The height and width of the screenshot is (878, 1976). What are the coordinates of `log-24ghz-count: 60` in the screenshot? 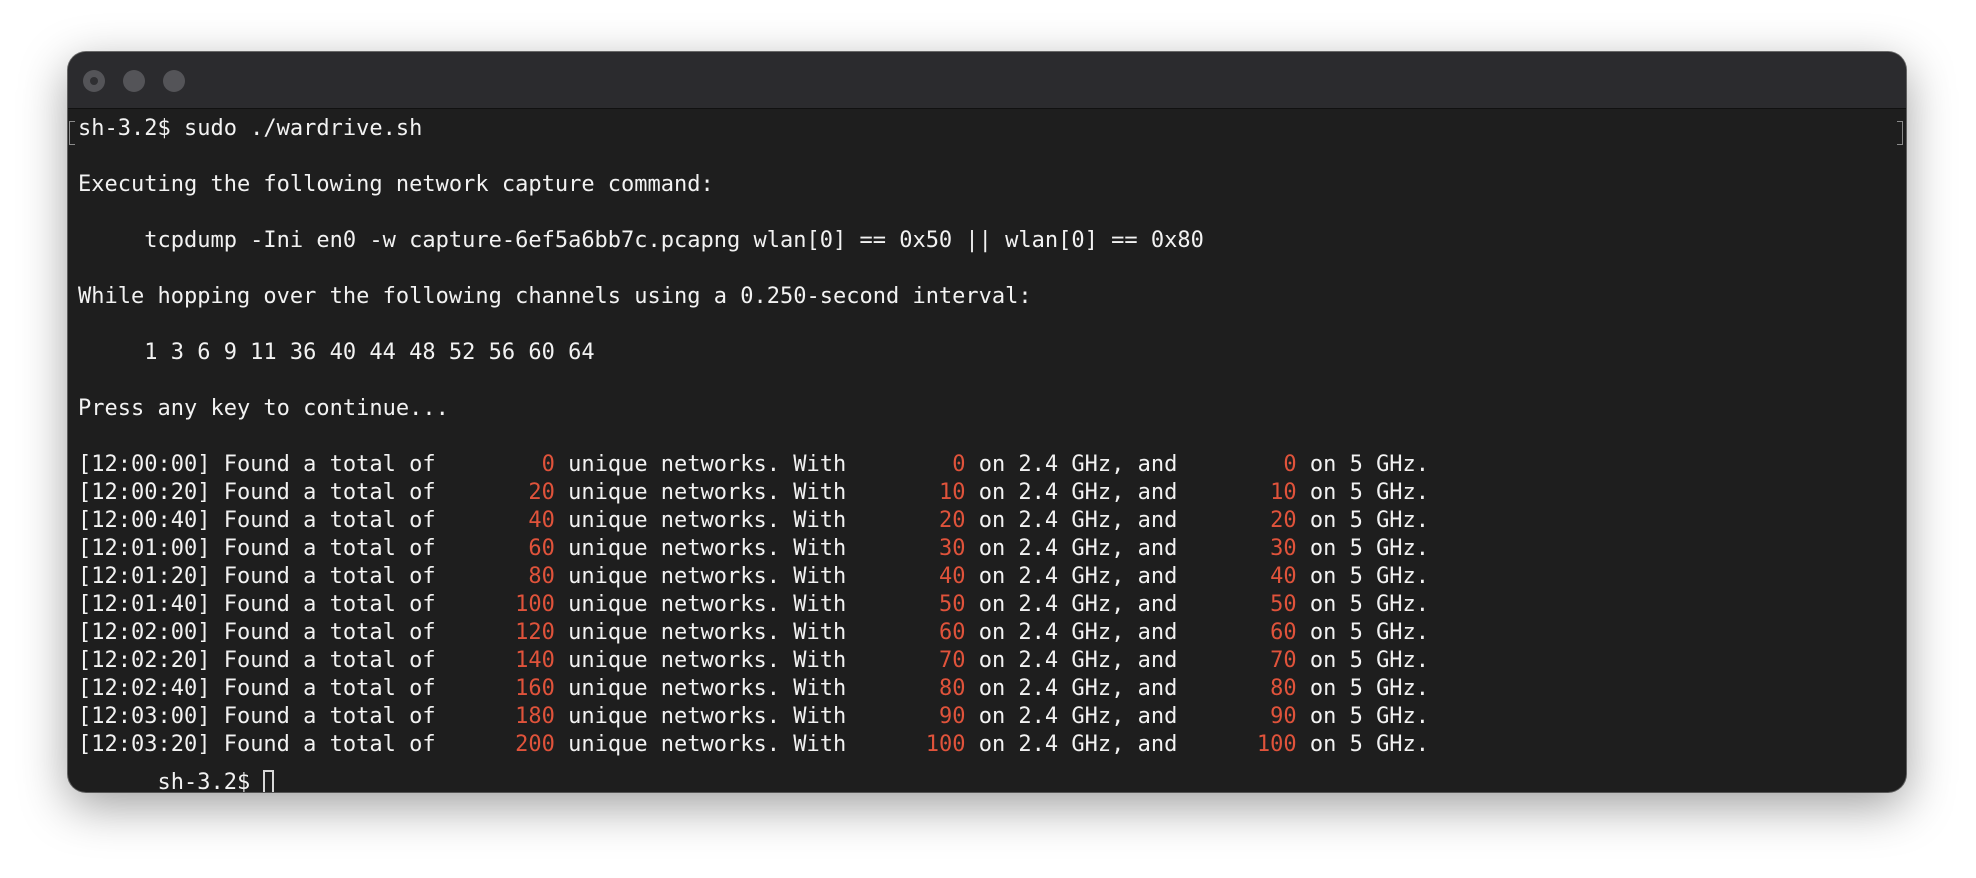 It's located at (912, 632).